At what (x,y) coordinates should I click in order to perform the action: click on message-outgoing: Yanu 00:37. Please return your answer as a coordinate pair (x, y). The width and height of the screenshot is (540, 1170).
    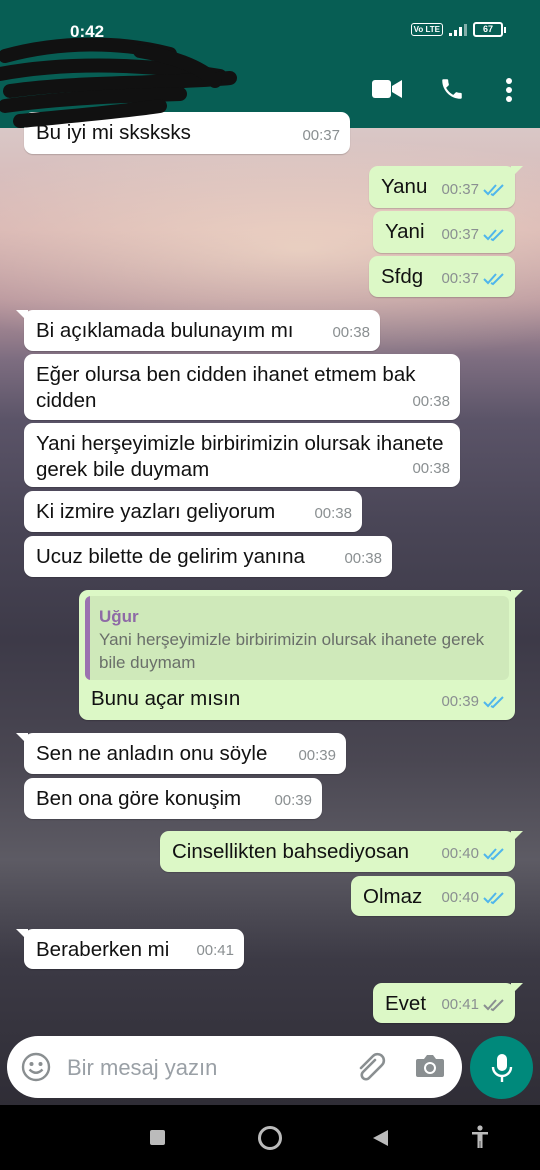
    Looking at the image, I should click on (446, 187).